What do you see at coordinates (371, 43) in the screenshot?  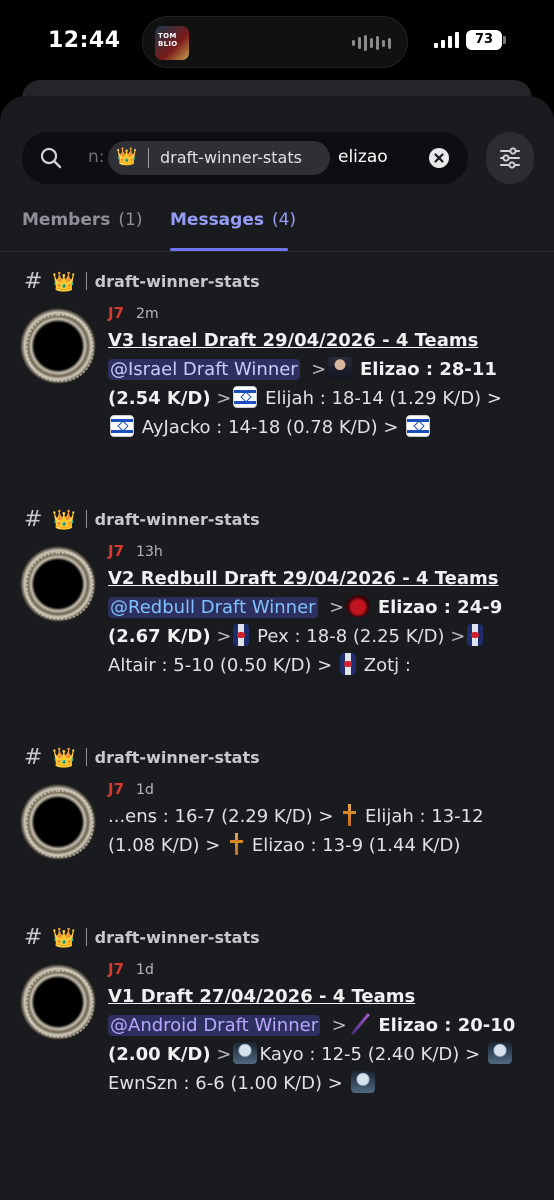 I see `audio-waveform-icon` at bounding box center [371, 43].